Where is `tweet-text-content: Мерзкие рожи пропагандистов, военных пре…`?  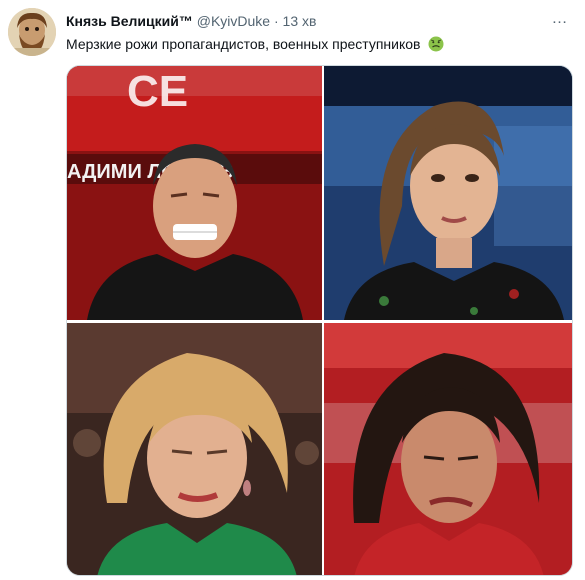 tweet-text-content: Мерзкие рожи пропагандистов, военных пре… is located at coordinates (243, 44).